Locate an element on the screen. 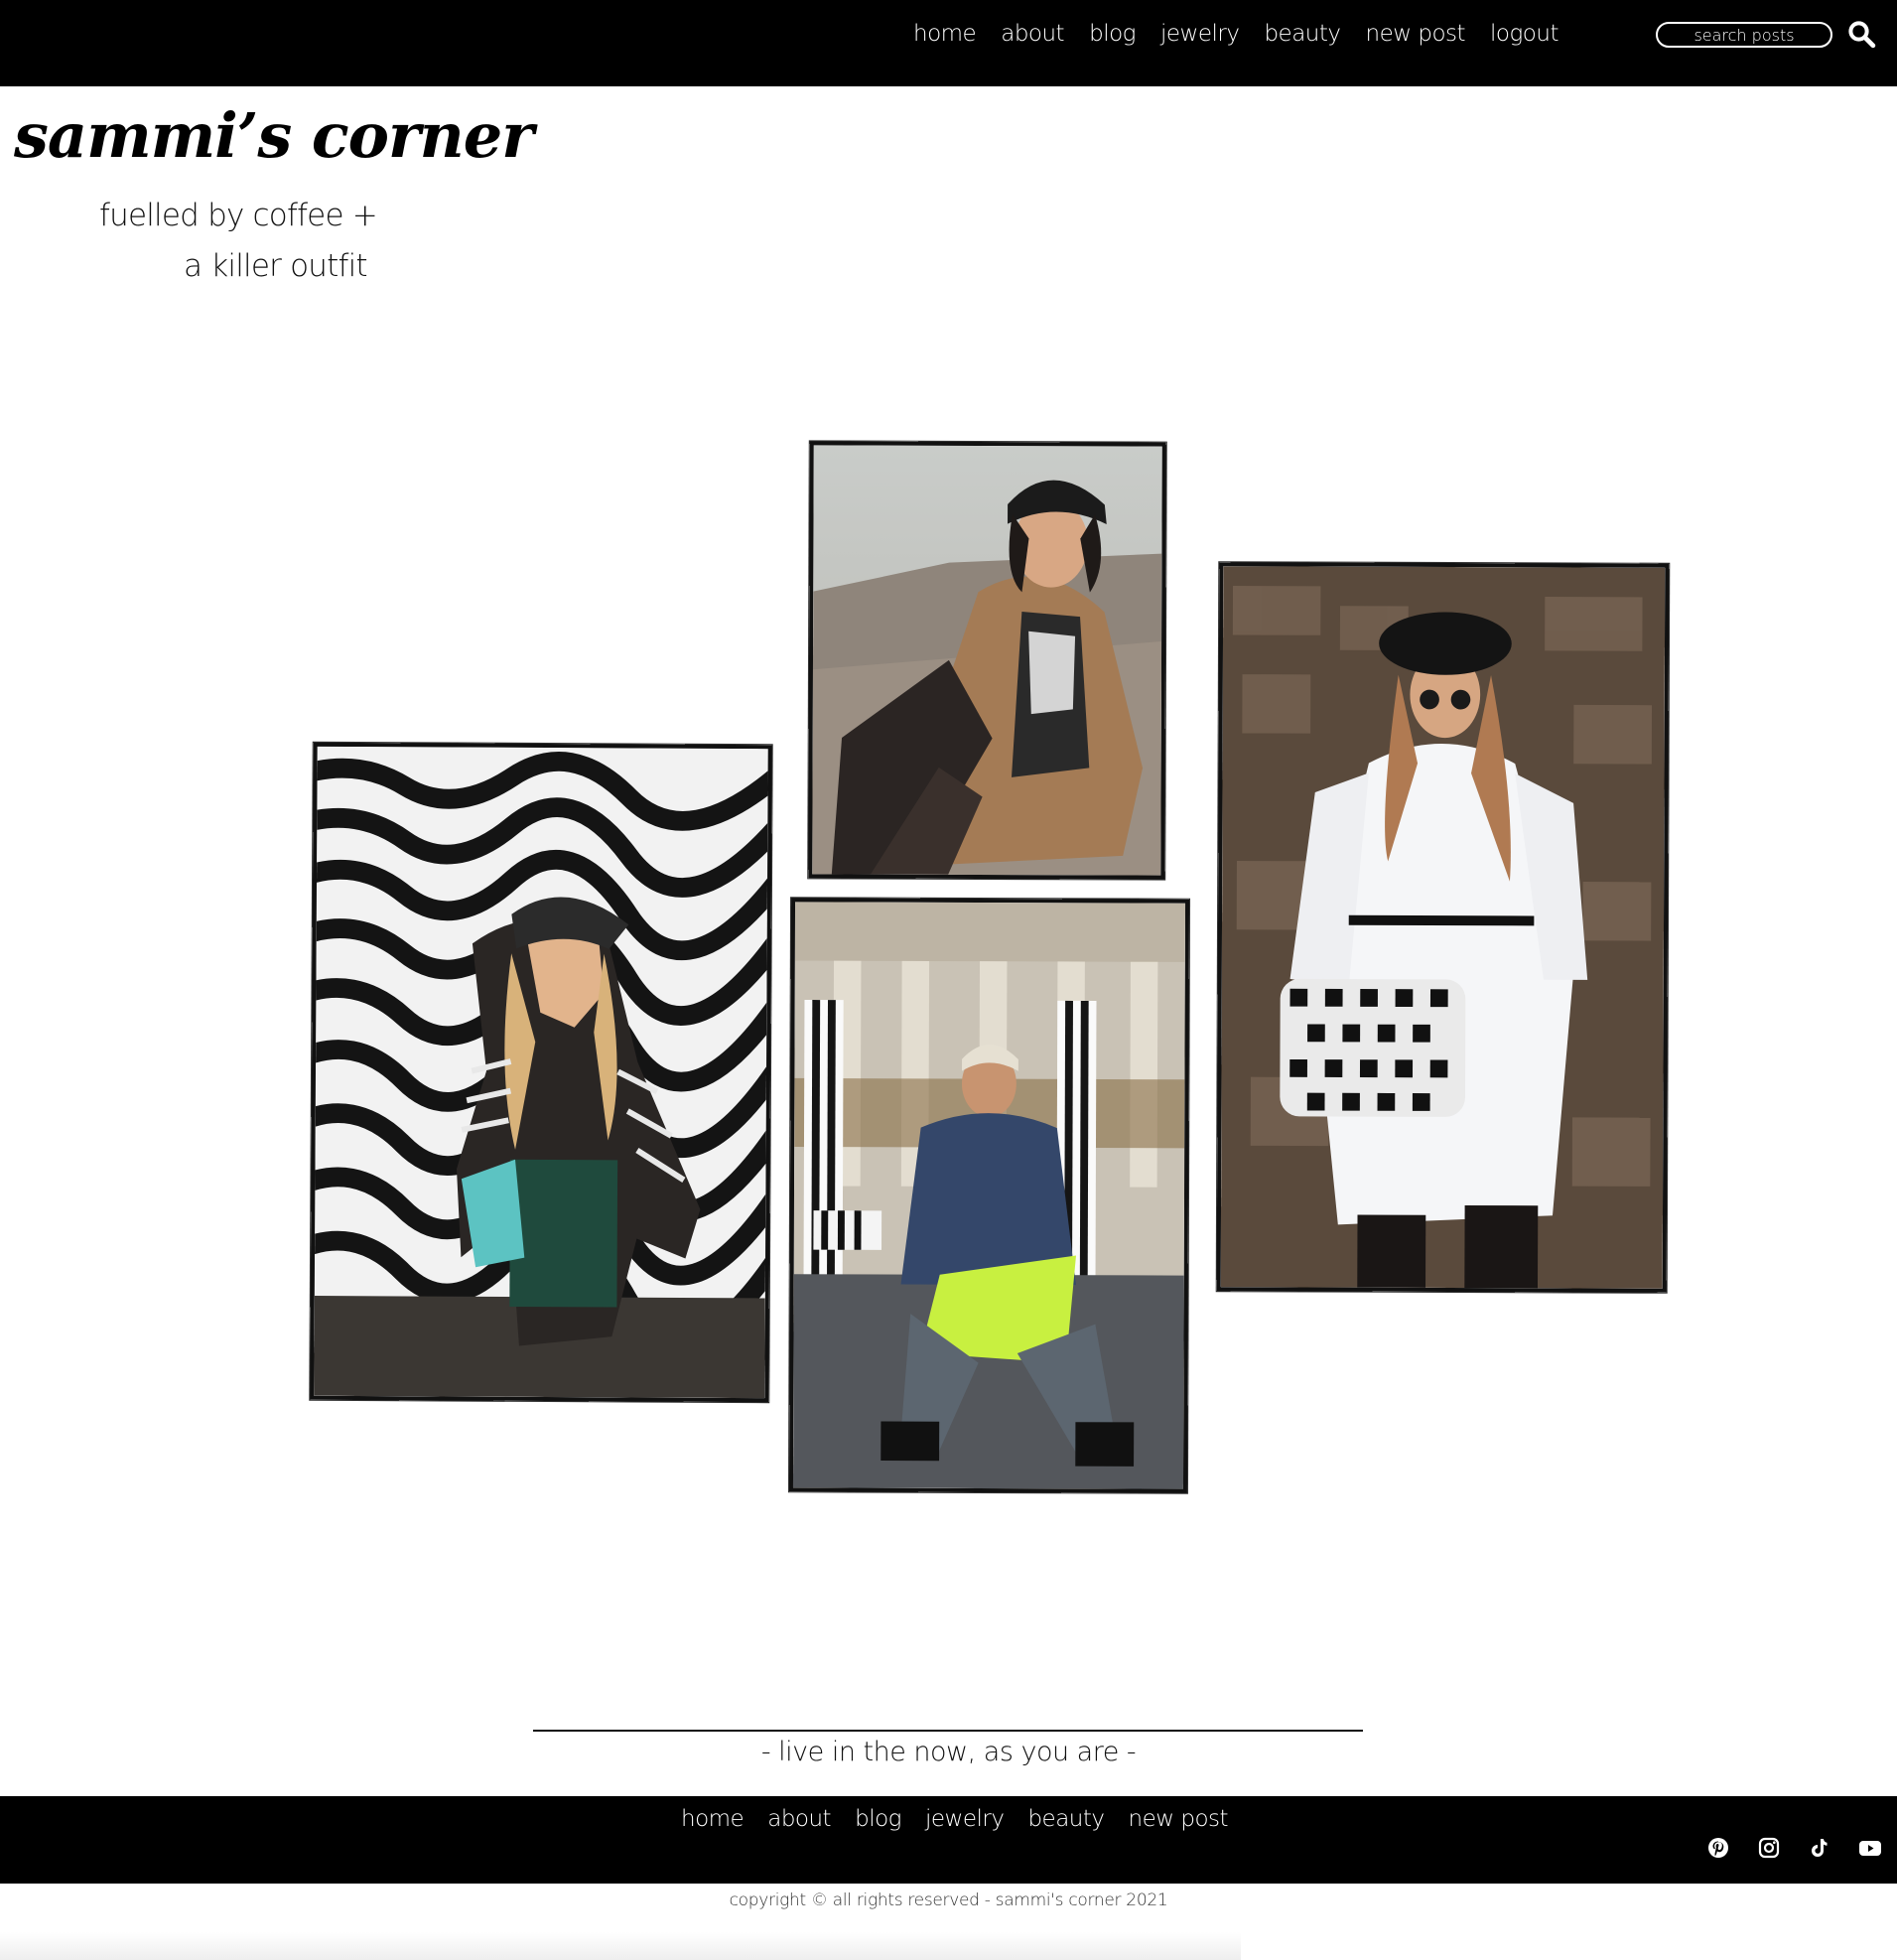 The height and width of the screenshot is (1960, 1897). footer-new-post-link: new post is located at coordinates (1179, 1819).